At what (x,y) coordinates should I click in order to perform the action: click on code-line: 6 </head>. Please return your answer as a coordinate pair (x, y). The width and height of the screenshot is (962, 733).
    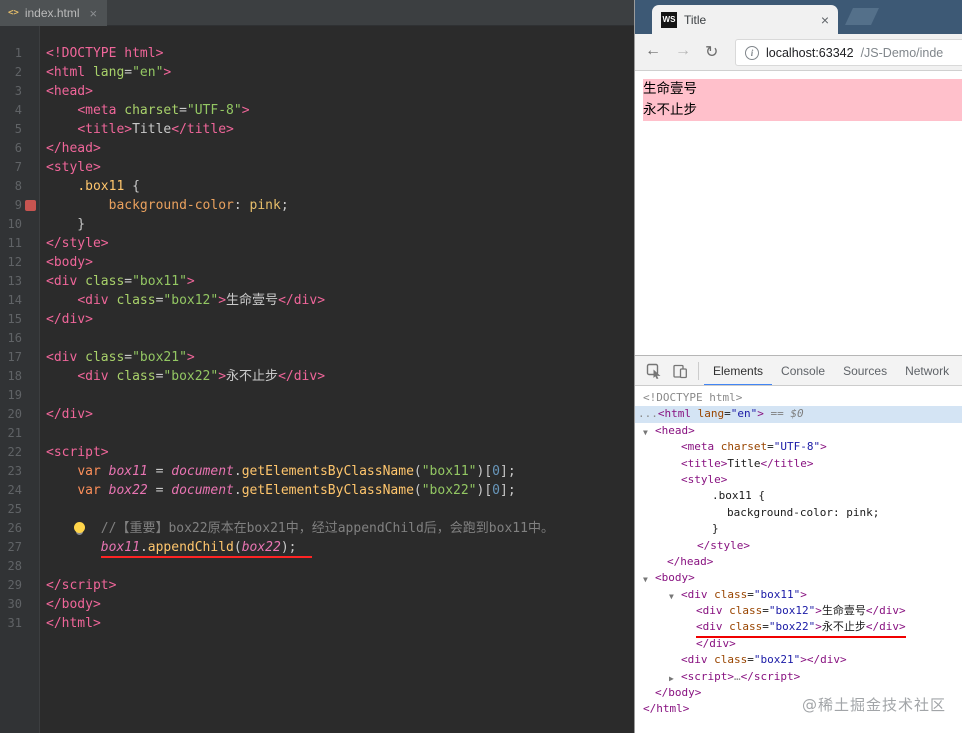
    Looking at the image, I should click on (317, 148).